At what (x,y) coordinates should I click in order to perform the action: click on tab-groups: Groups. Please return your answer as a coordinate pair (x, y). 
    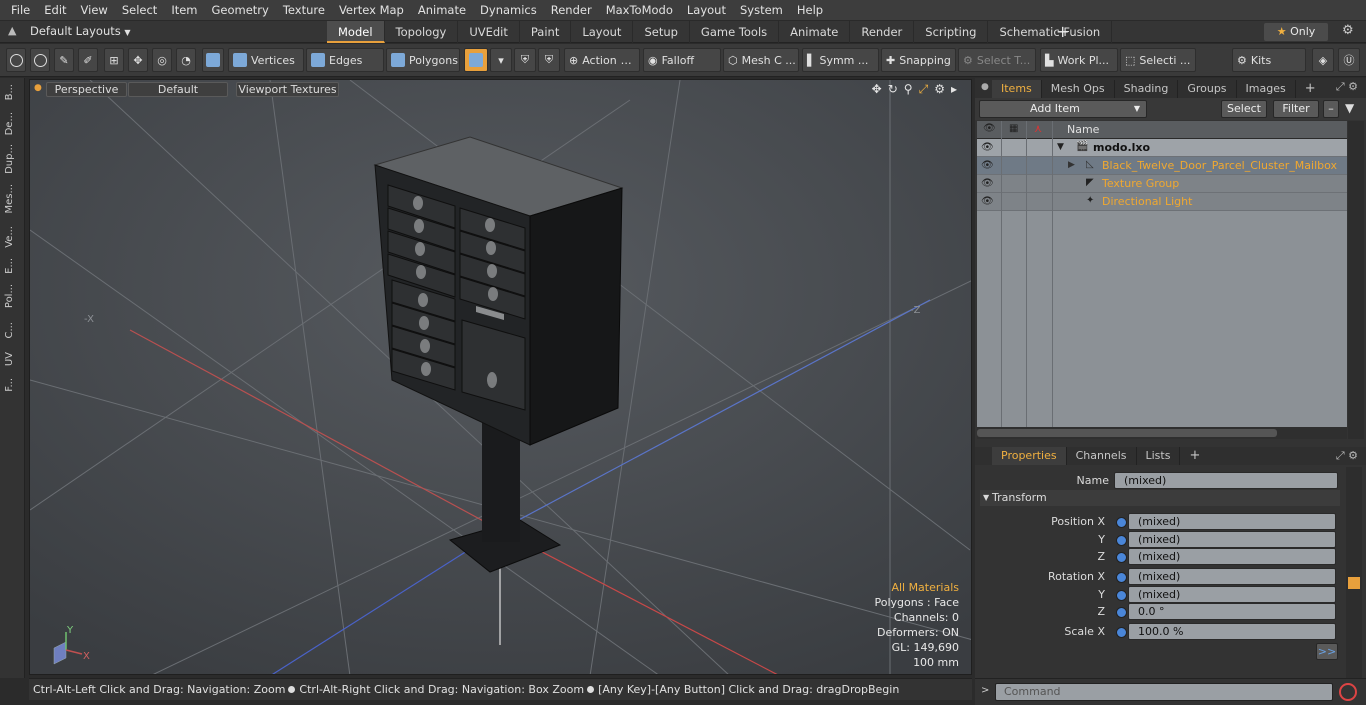
    Looking at the image, I should click on (1207, 89).